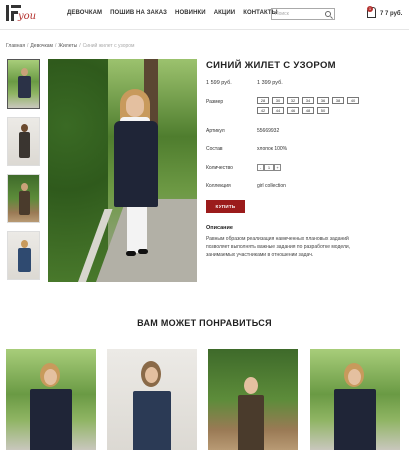 The image size is (409, 450). Describe the element at coordinates (308, 110) in the screenshot. I see `size-option: 48` at that location.